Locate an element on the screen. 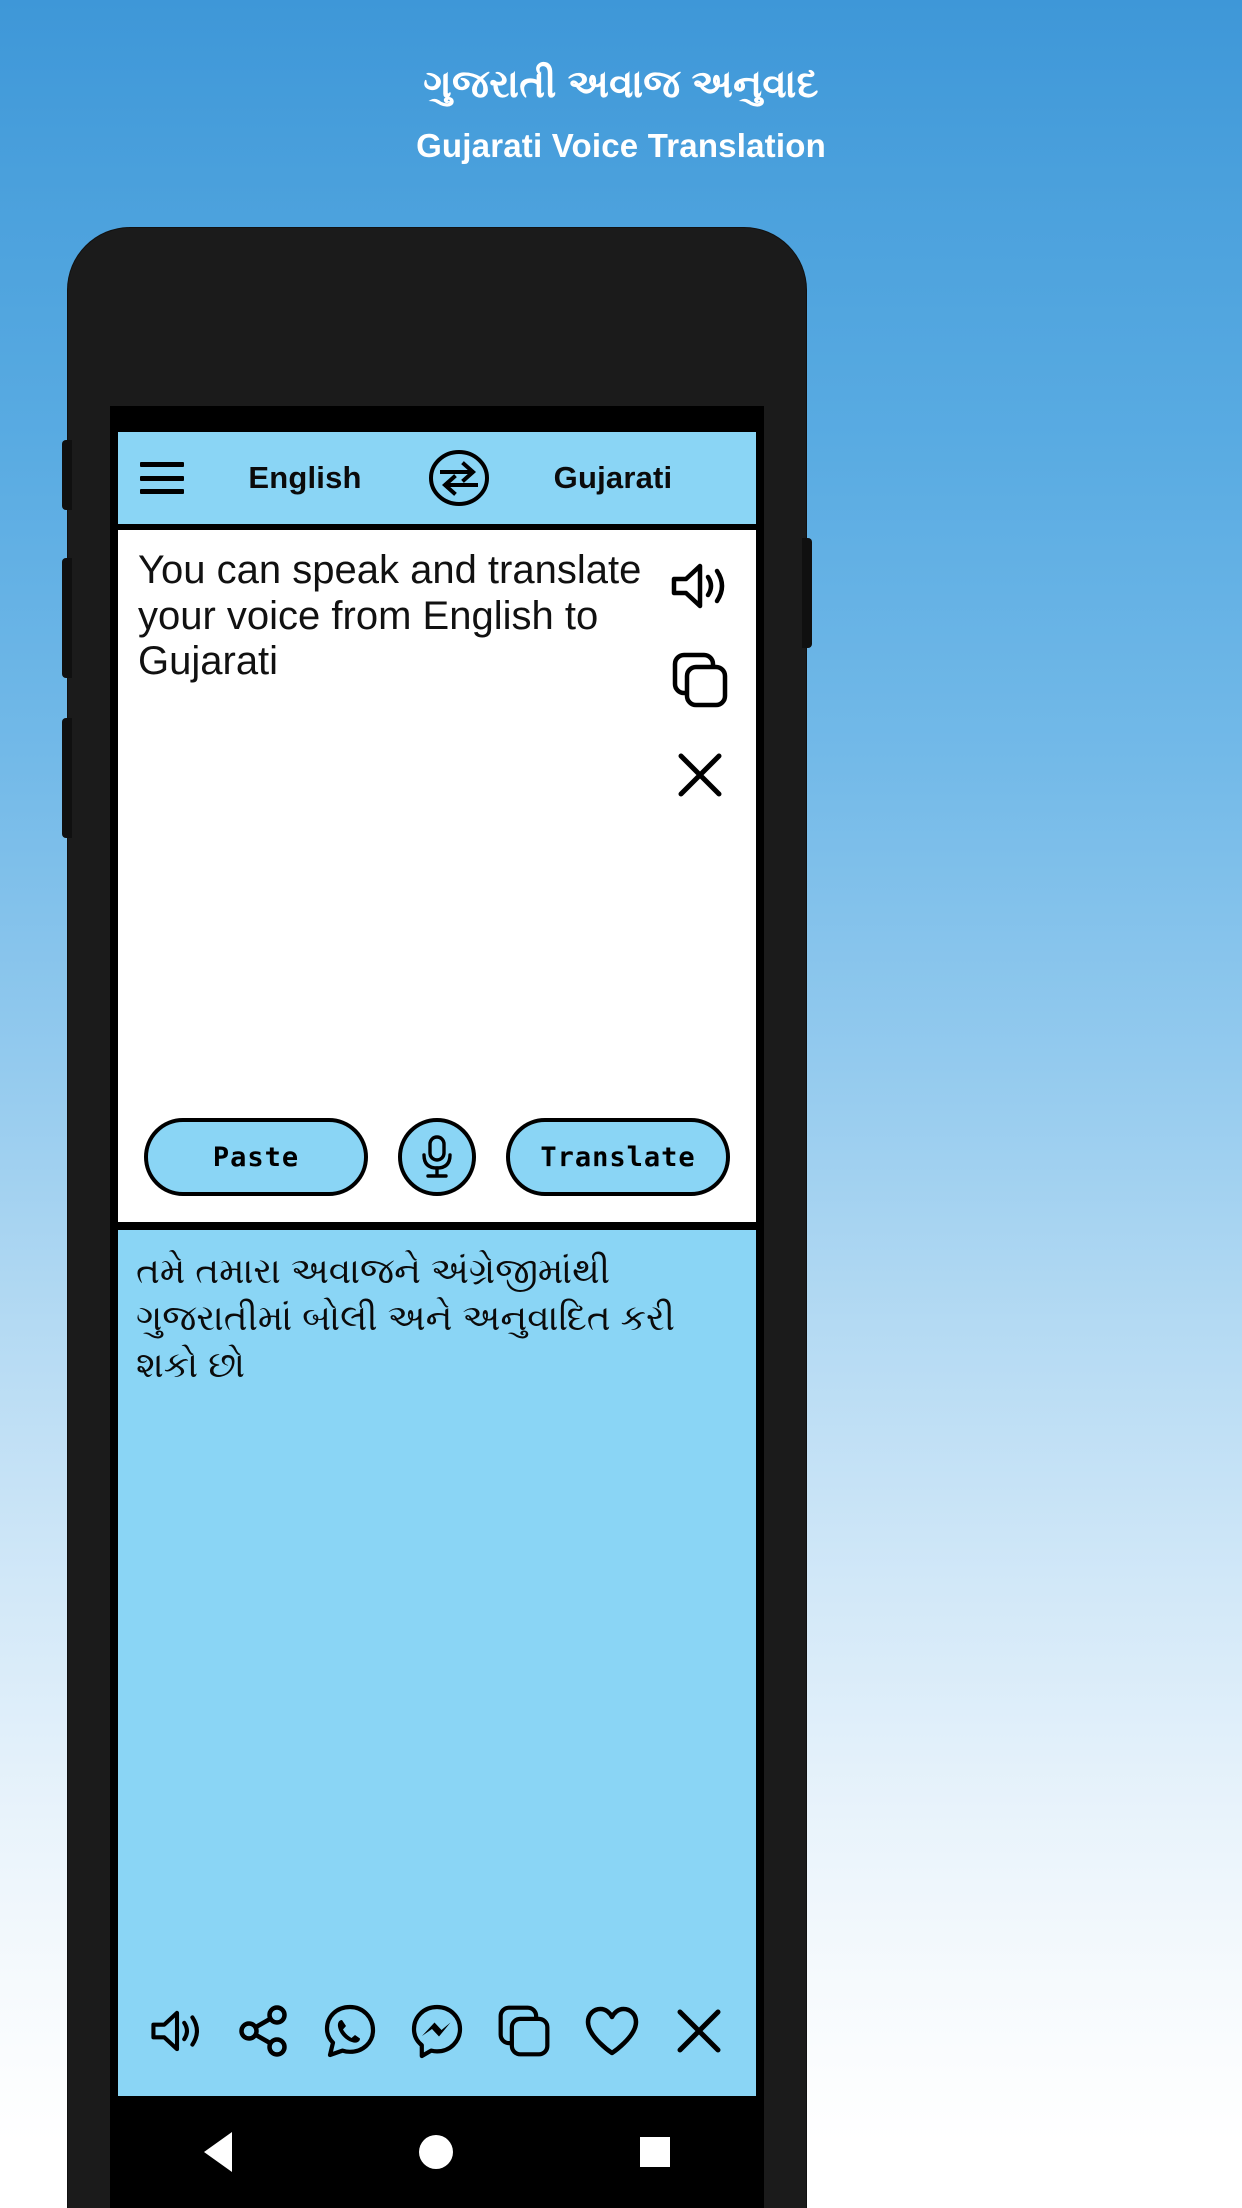 The height and width of the screenshot is (2208, 1242). share-icon is located at coordinates (264, 2031).